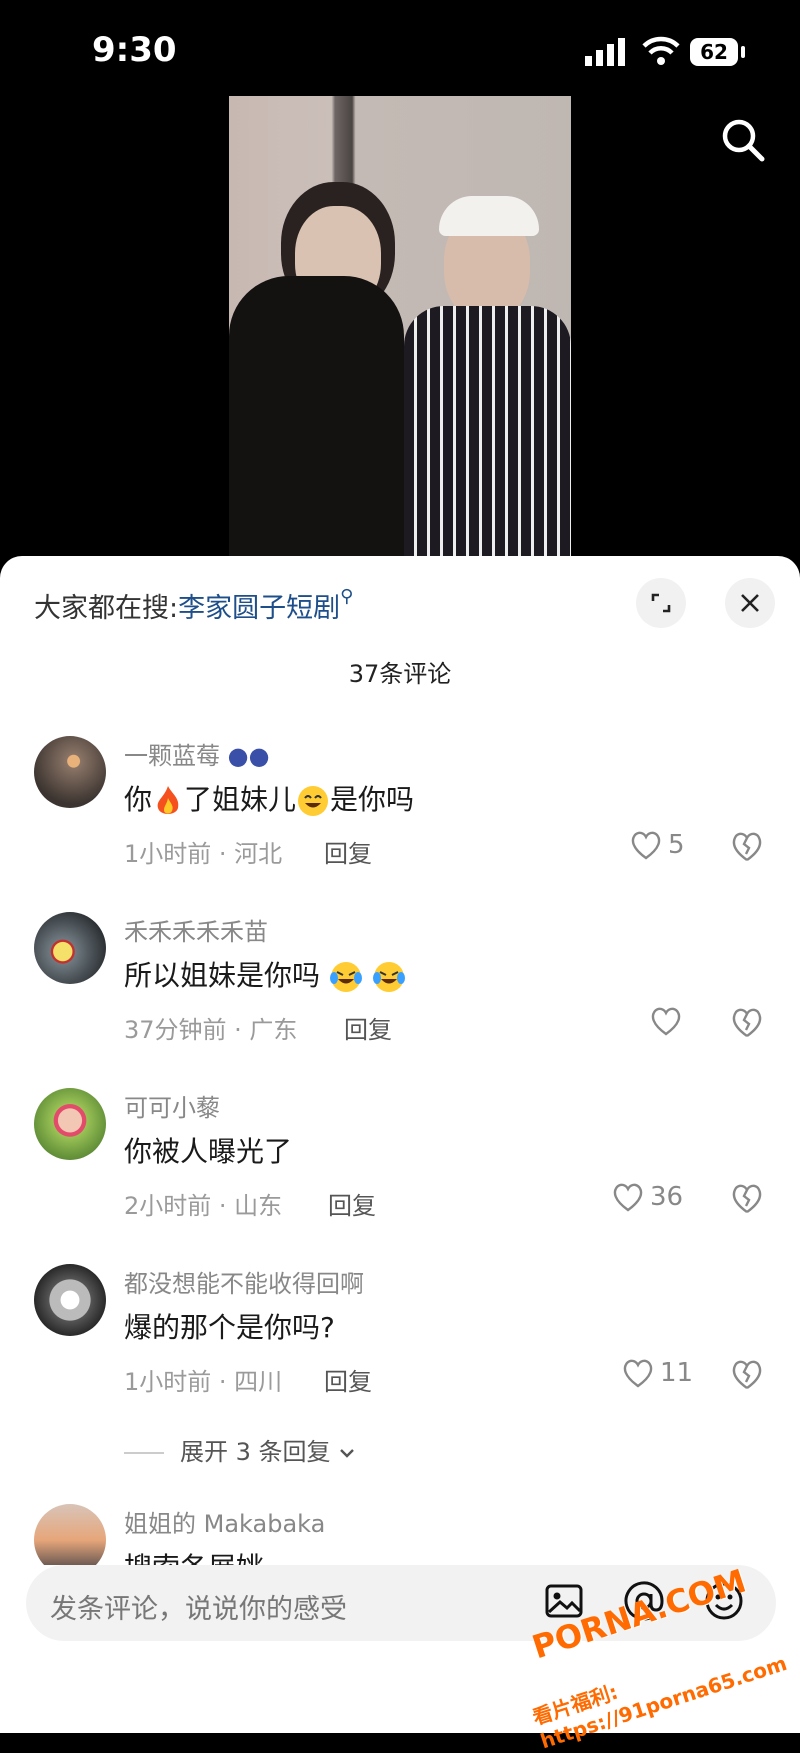  Describe the element at coordinates (255, 1452) in the screenshot. I see `expand-replies-label: 展开 3 条回复` at that location.